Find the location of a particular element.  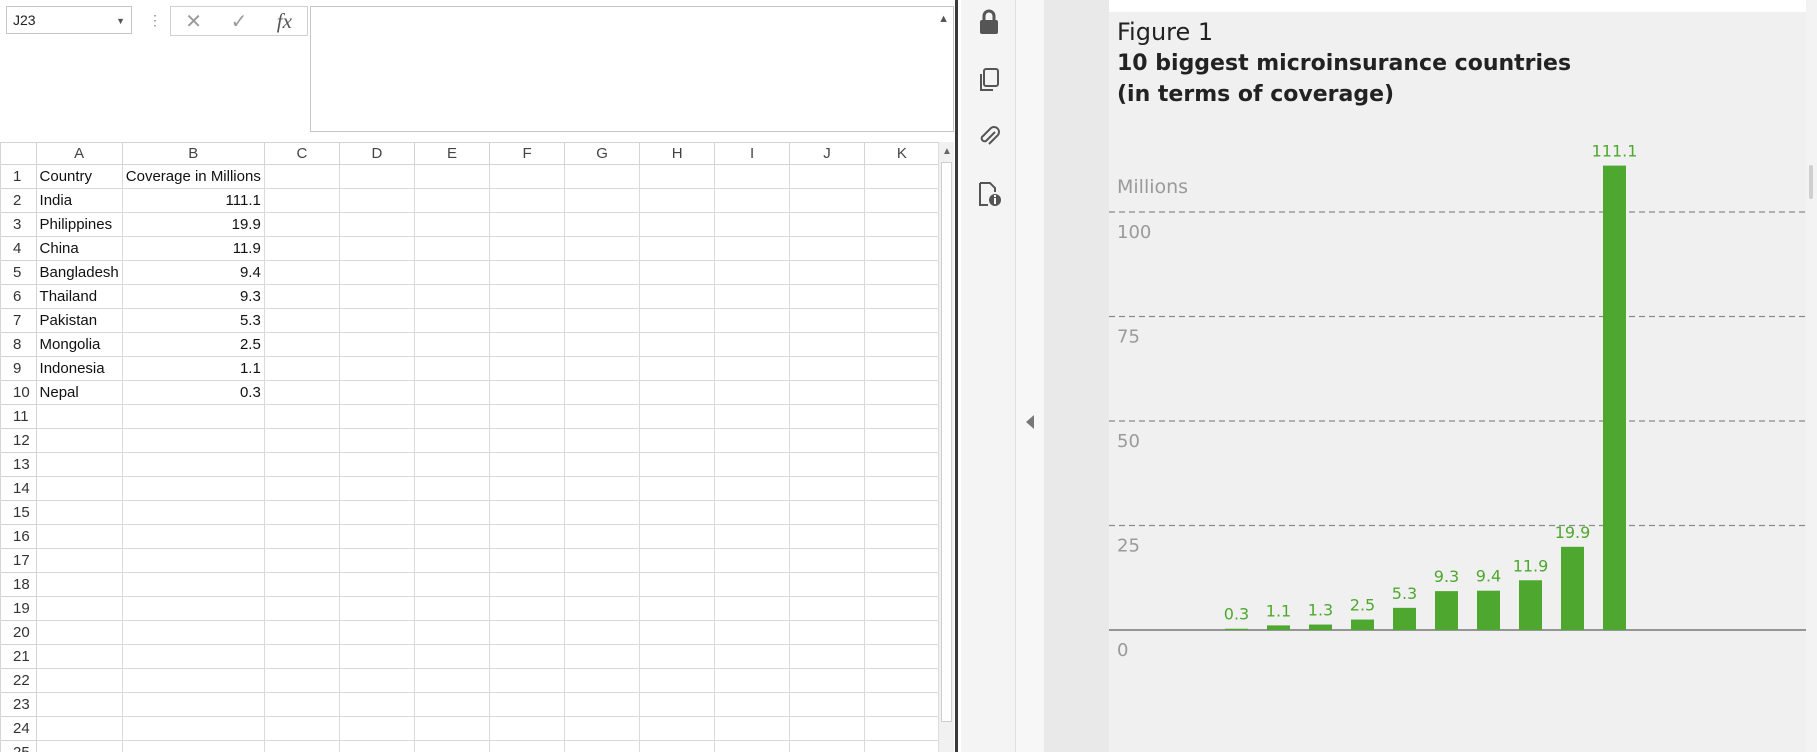

cell-country: Mongolia is located at coordinates (79, 344).